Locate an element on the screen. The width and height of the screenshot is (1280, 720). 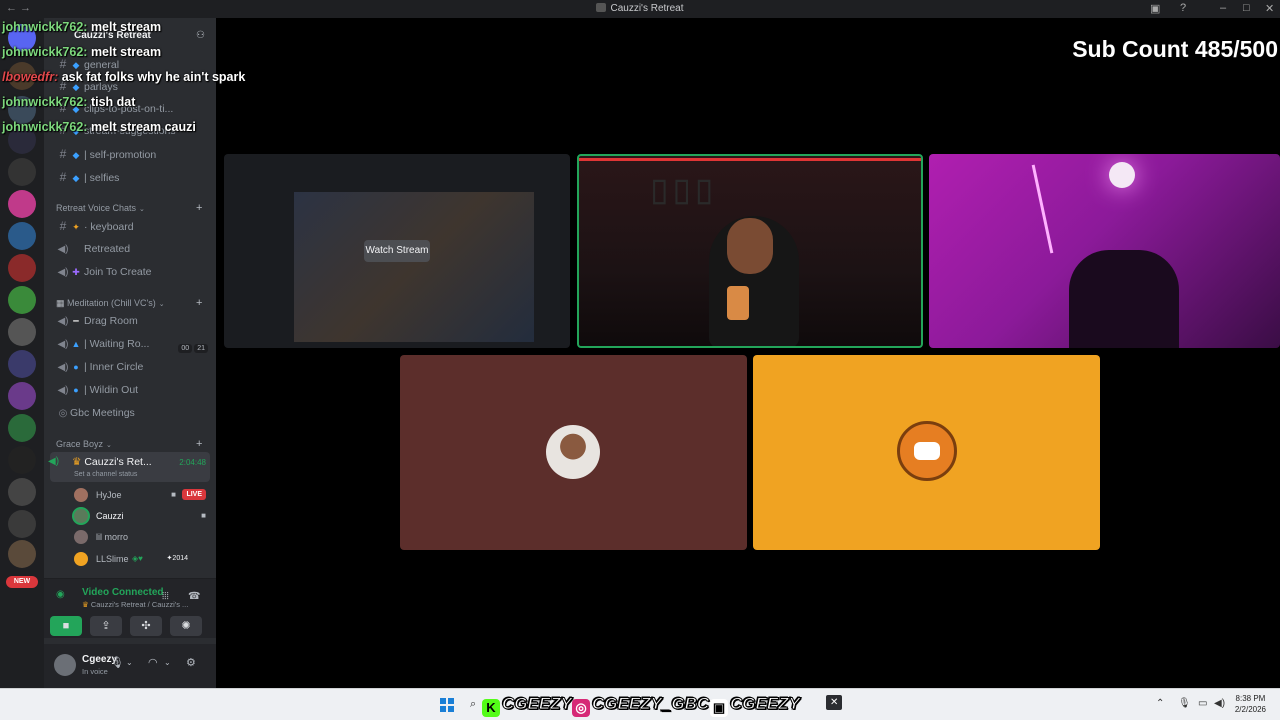
emoji-icon: ✦ is located at coordinates (76, 227).